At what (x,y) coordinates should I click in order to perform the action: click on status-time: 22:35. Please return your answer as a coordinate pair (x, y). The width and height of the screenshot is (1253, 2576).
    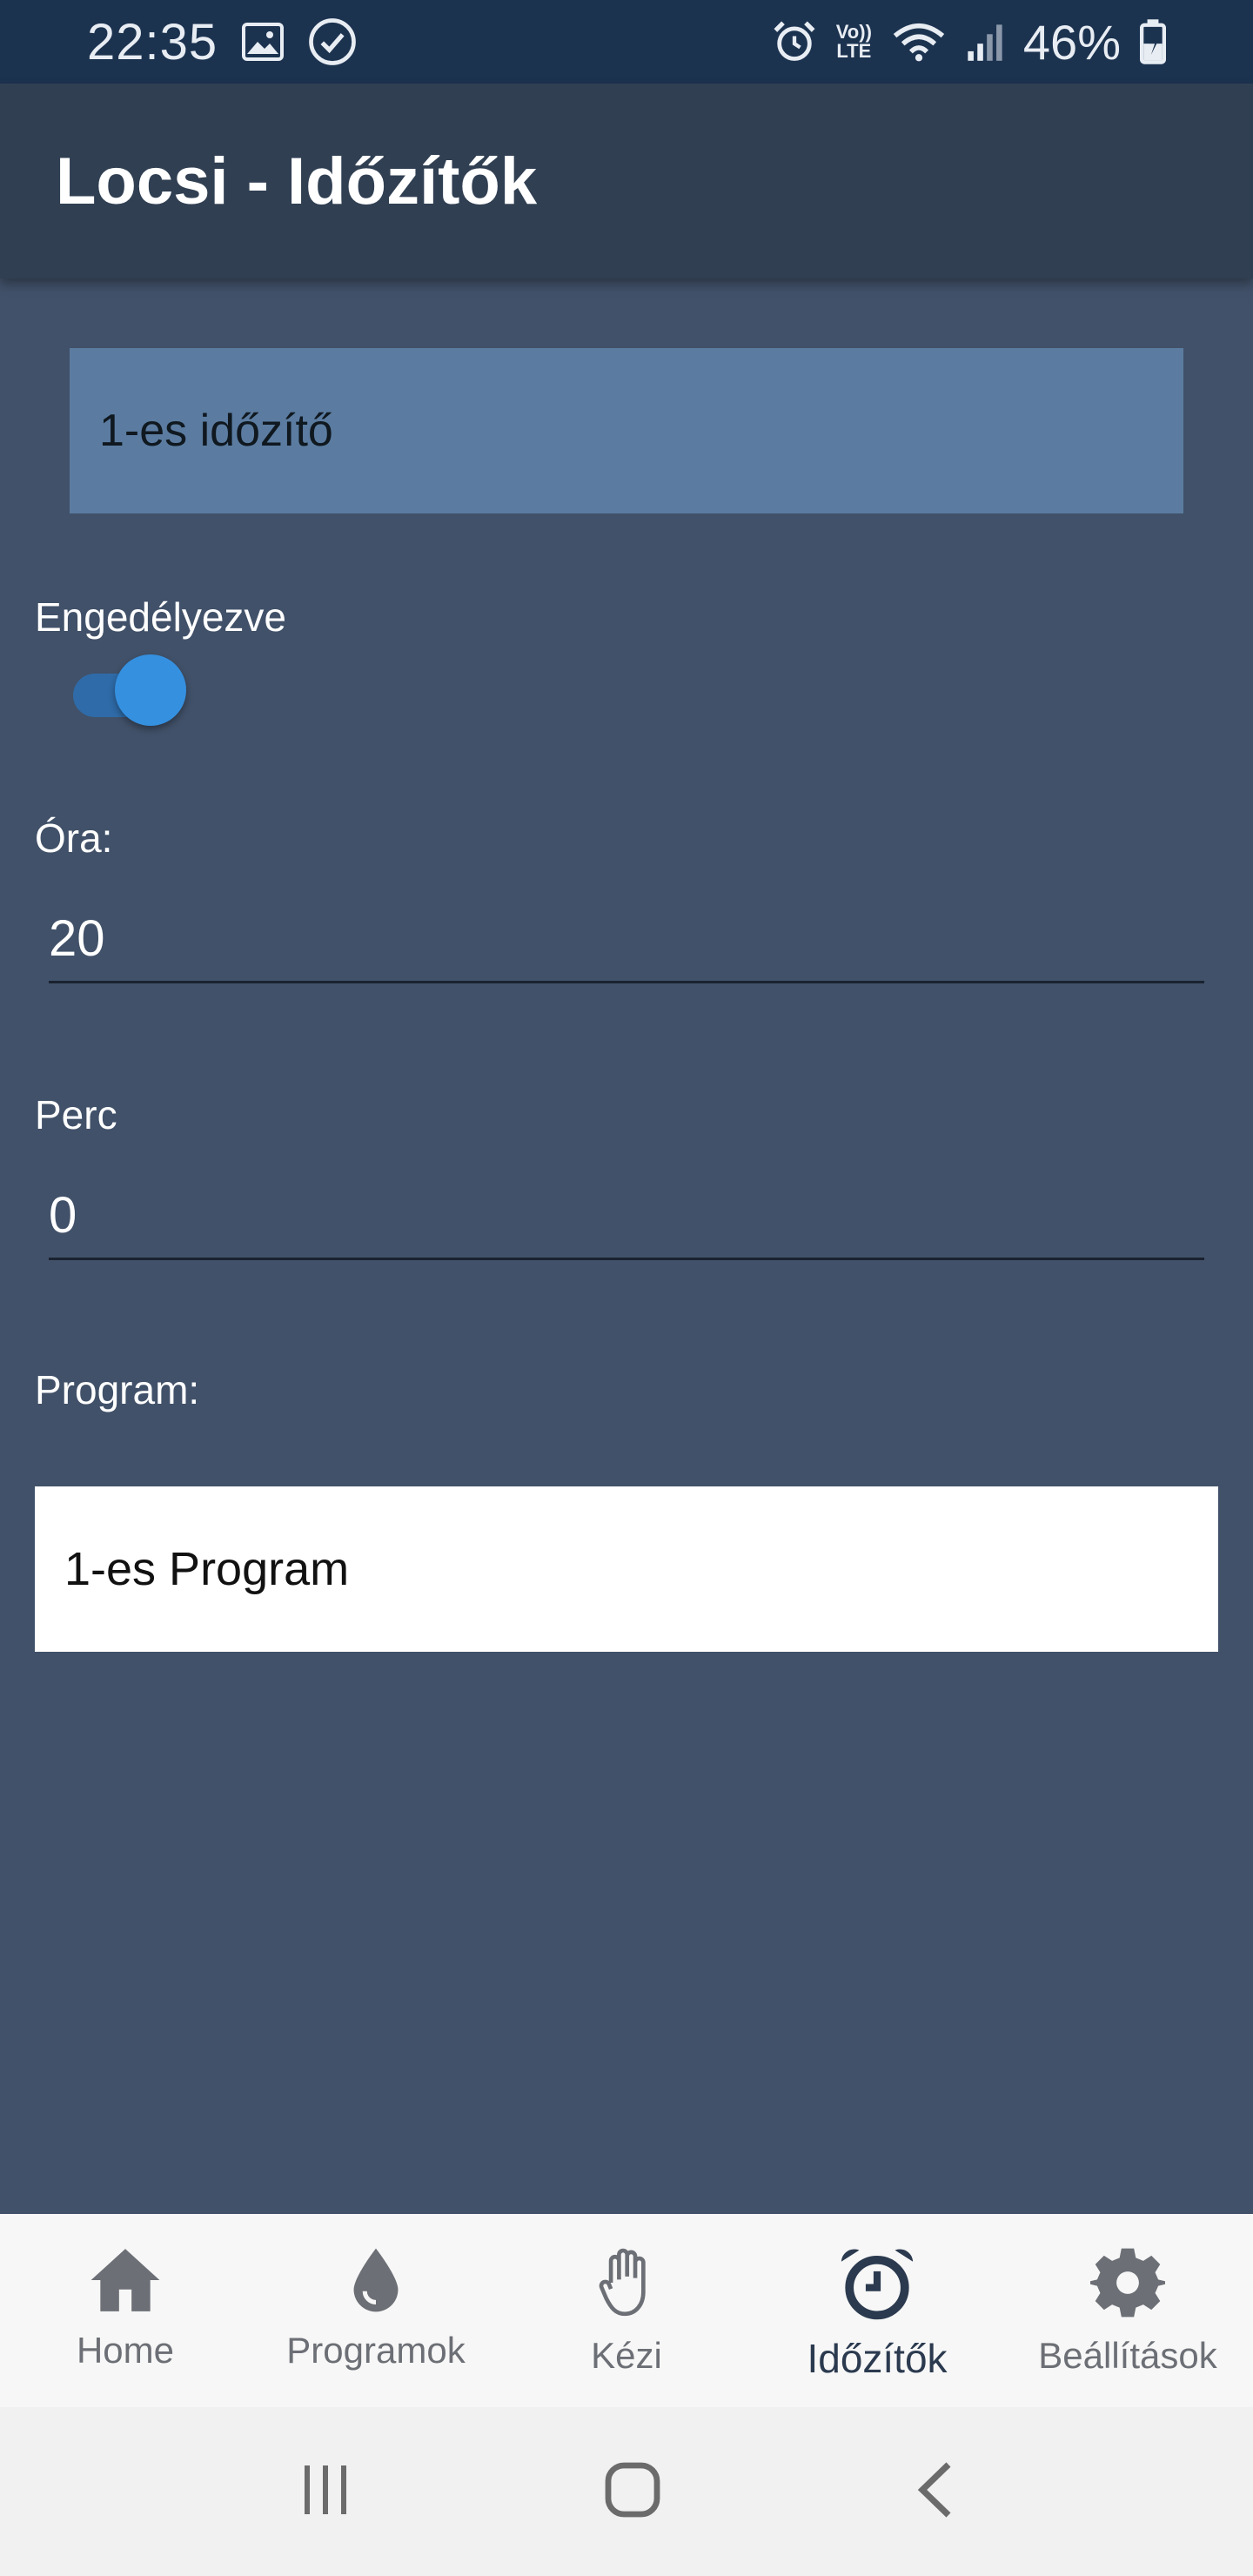
    Looking at the image, I should click on (152, 41).